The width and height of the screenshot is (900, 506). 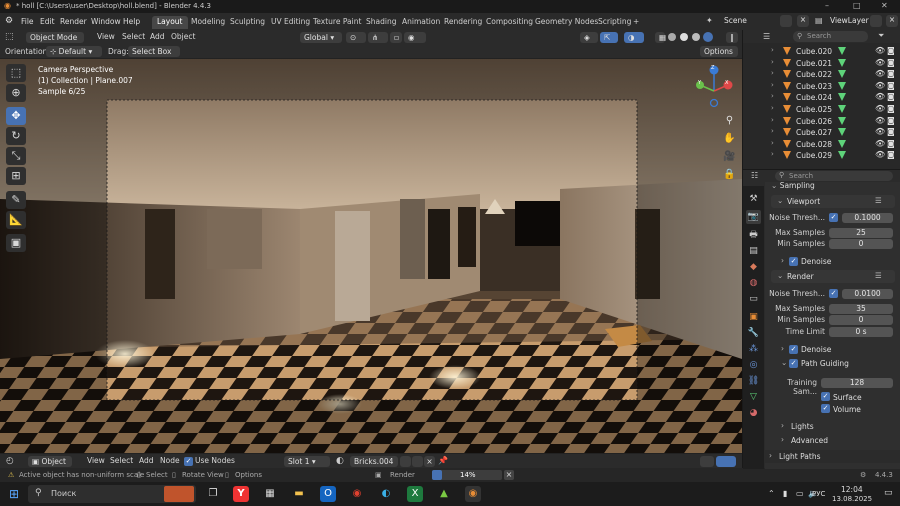 What do you see at coordinates (821, 132) in the screenshot?
I see `outliner-row: › Cube.027 👁 ◙` at bounding box center [821, 132].